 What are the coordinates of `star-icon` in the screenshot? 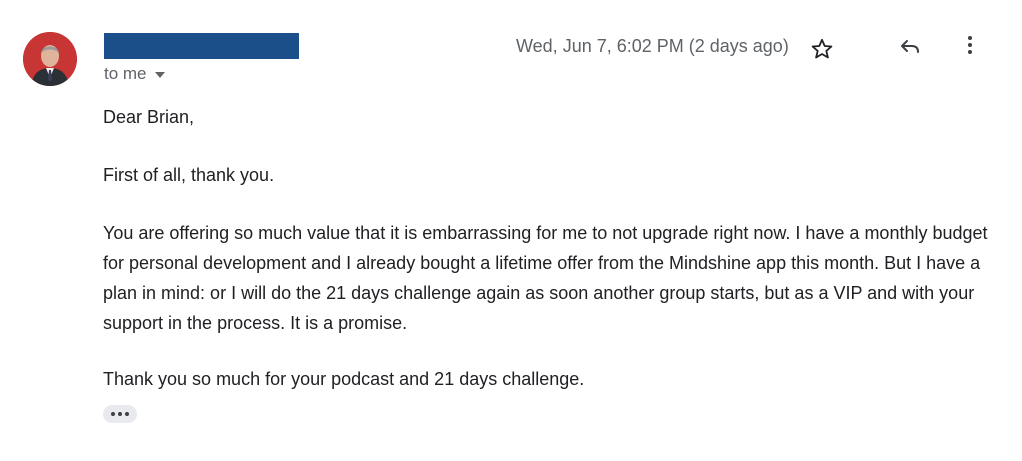 It's located at (822, 48).